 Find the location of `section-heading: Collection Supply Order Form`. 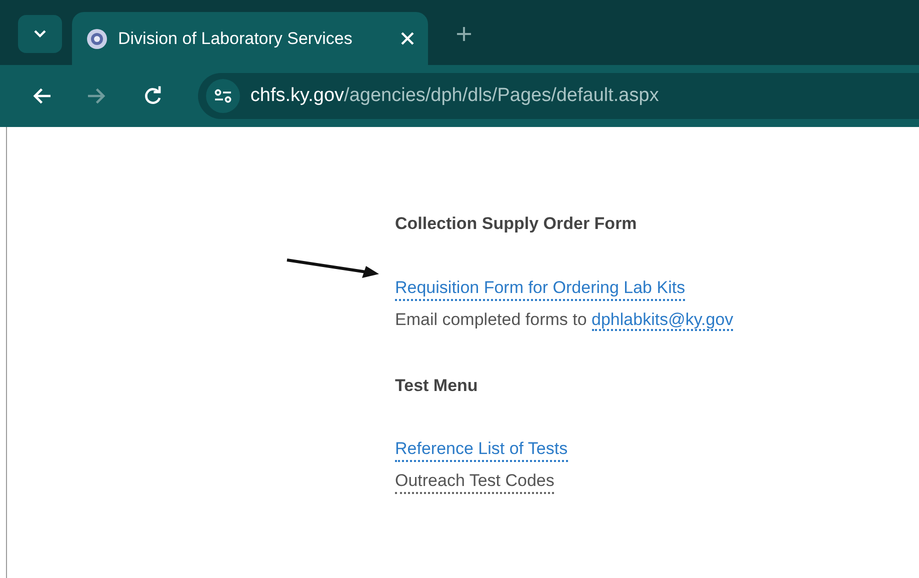

section-heading: Collection Supply Order Form is located at coordinates (516, 224).